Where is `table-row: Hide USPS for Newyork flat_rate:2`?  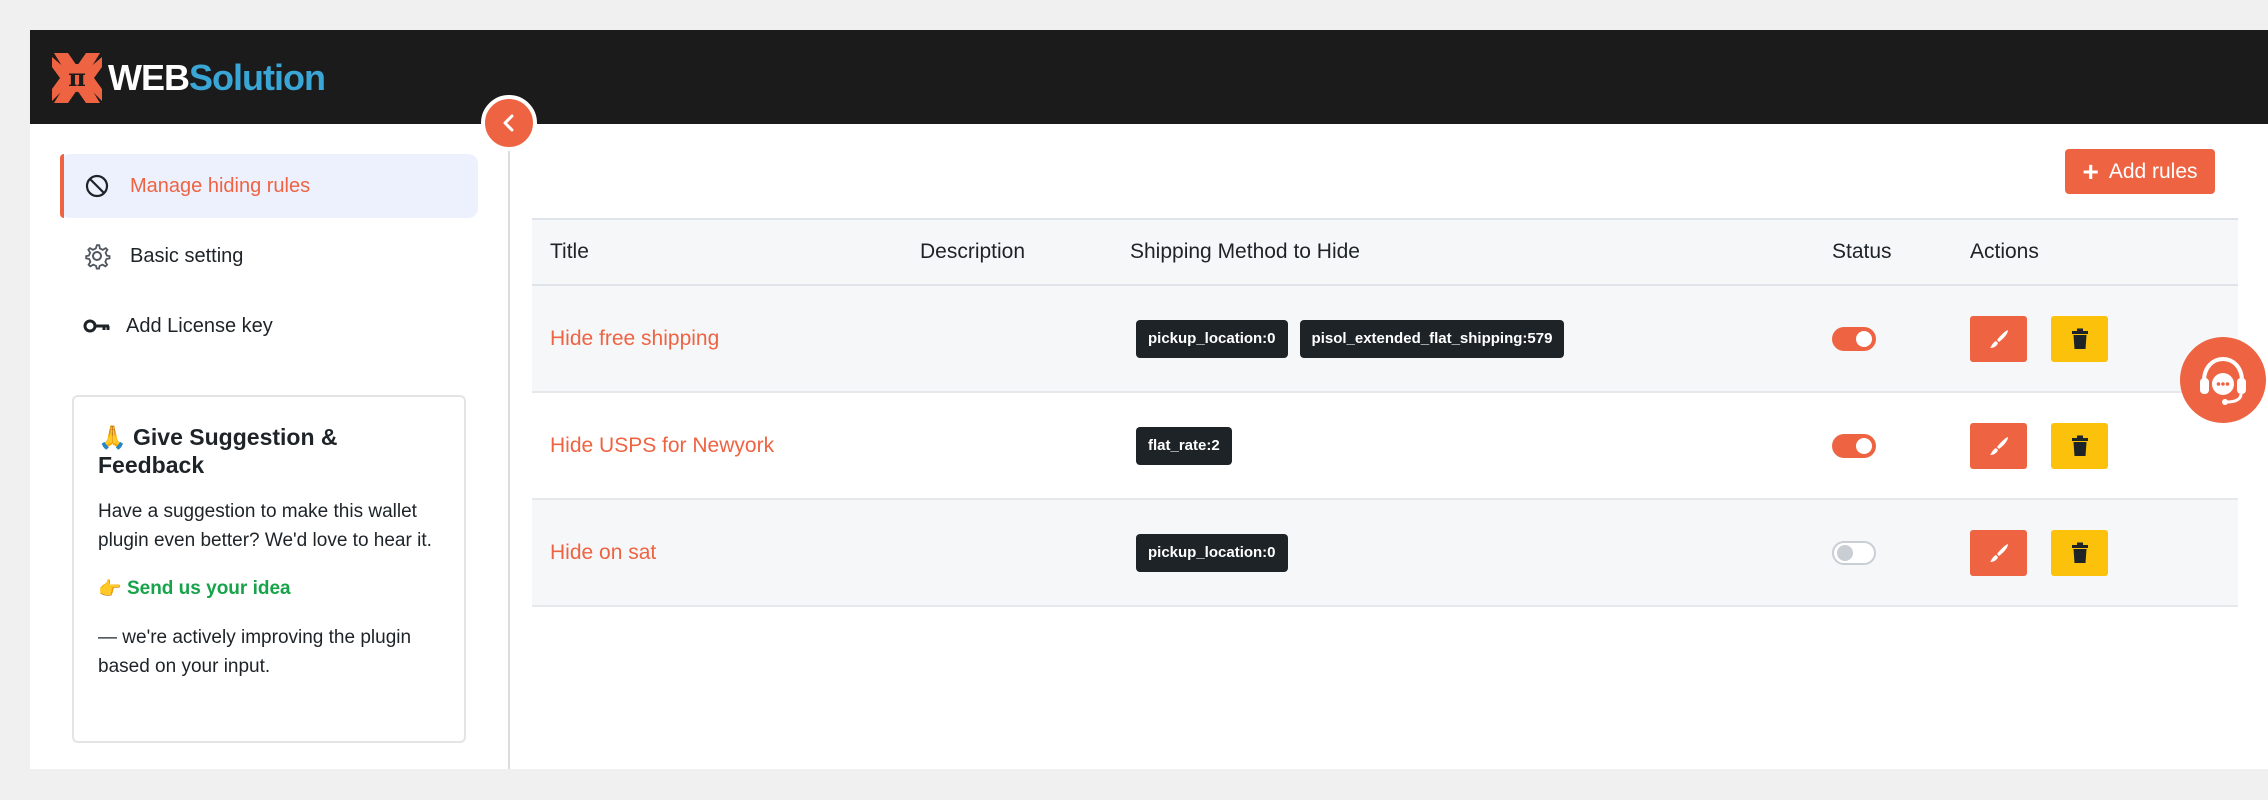 table-row: Hide USPS for Newyork flat_rate:2 is located at coordinates (1385, 446).